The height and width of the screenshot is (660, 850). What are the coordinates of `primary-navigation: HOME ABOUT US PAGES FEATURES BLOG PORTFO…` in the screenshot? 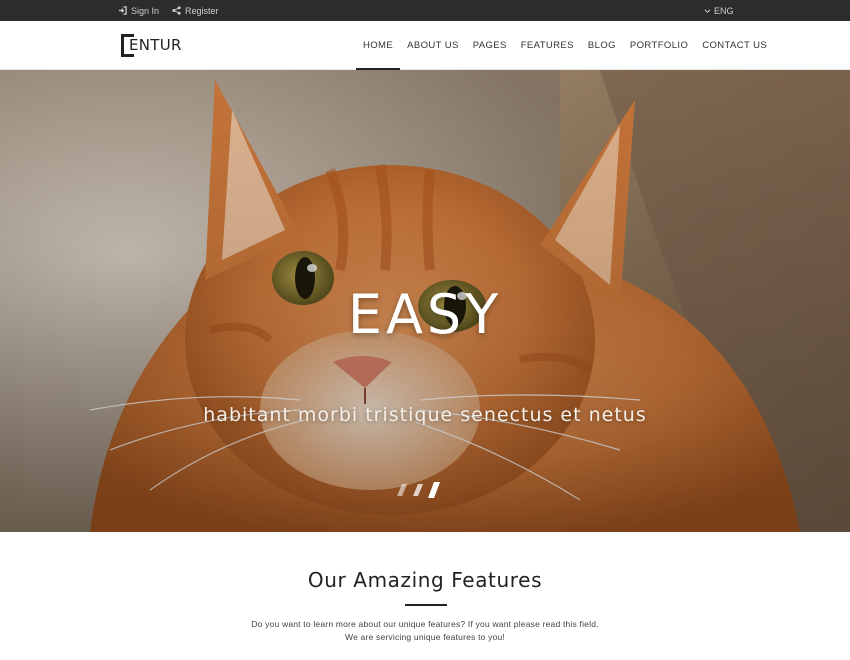 It's located at (565, 46).